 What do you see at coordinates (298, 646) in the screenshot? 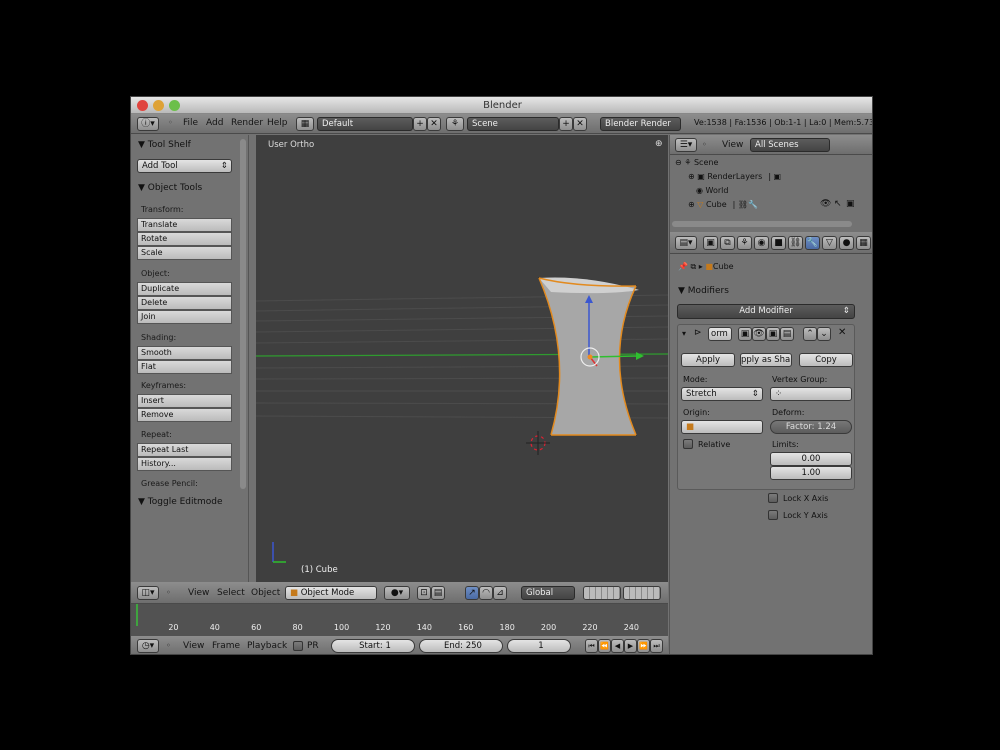
I see `preview-range-checkbox` at bounding box center [298, 646].